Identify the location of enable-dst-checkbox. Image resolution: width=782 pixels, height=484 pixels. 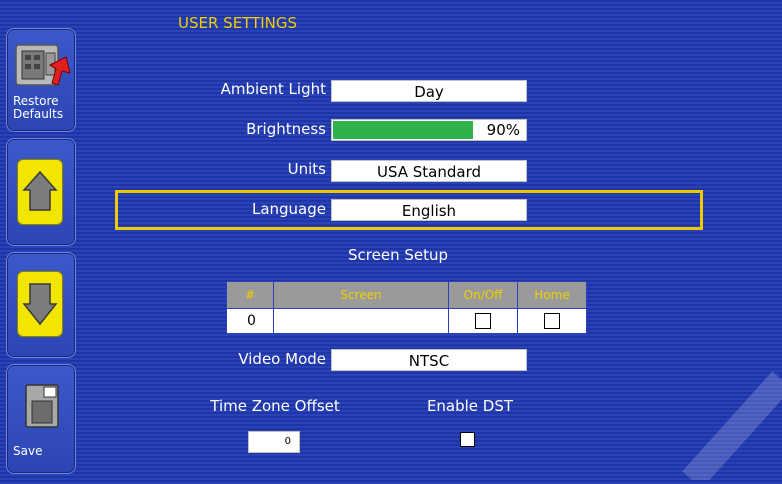
(467, 439).